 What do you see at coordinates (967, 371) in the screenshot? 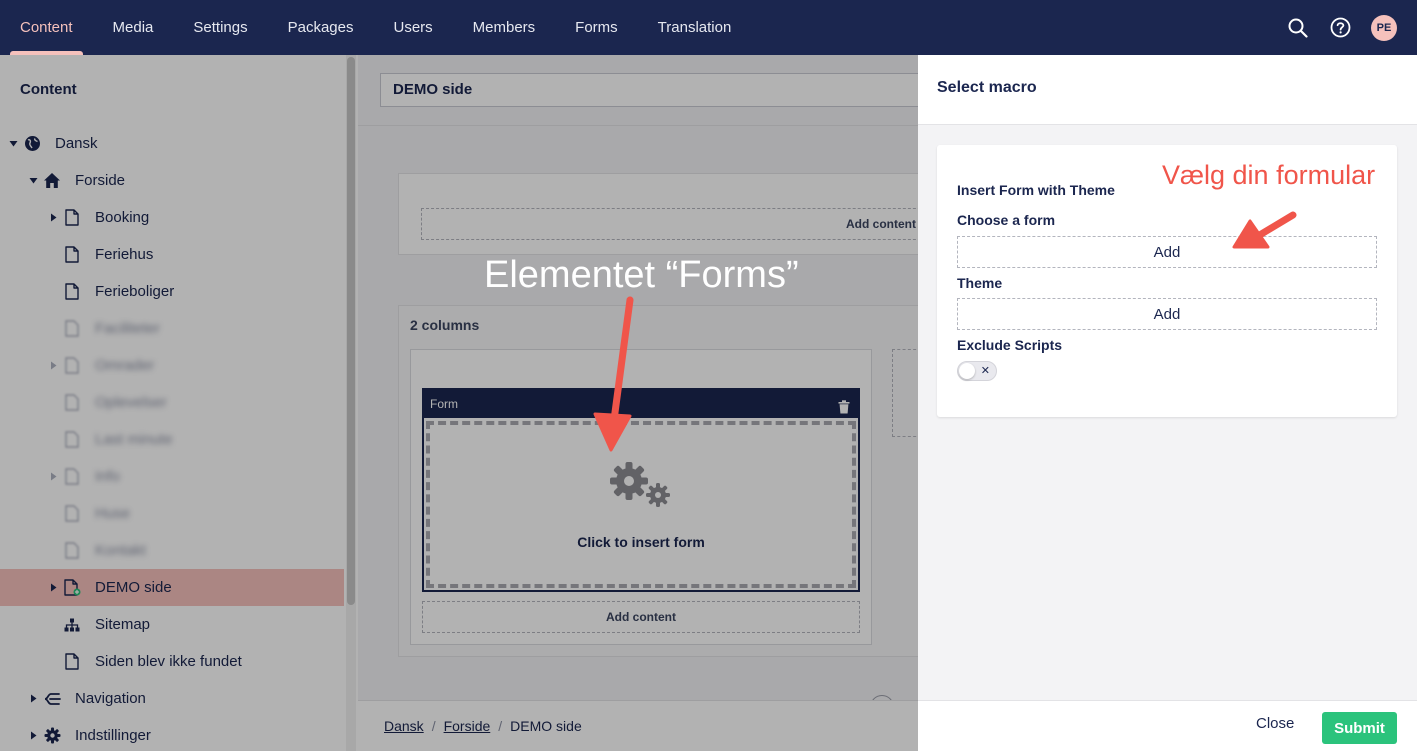
I see `toggle-knob` at bounding box center [967, 371].